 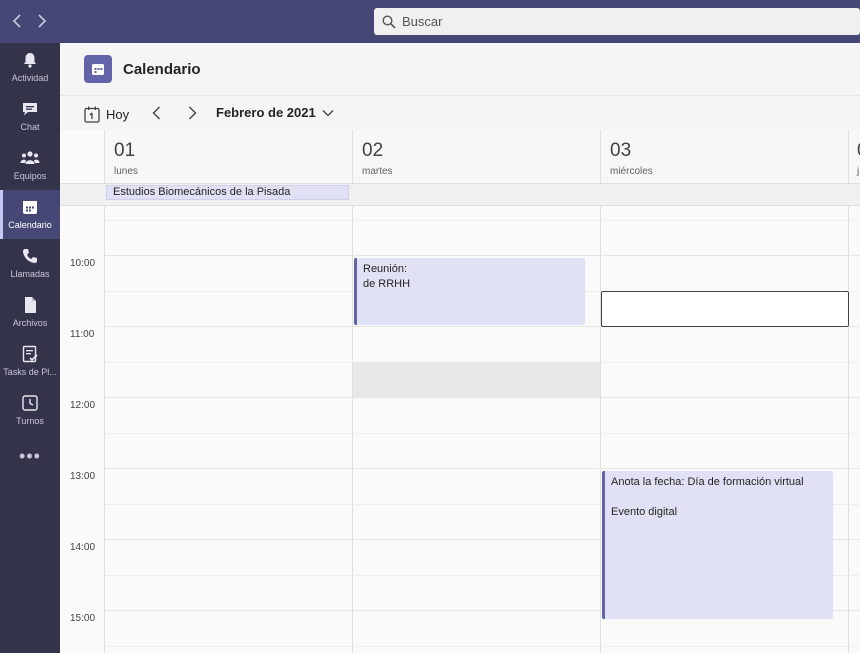 What do you see at coordinates (98, 69) in the screenshot?
I see `calendar-app-icon` at bounding box center [98, 69].